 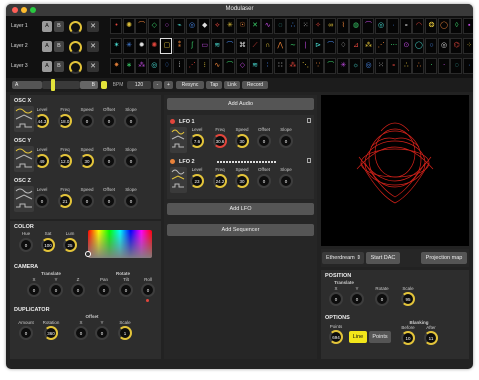 I want to click on camera-y-knob: 0, so click(x=56, y=290).